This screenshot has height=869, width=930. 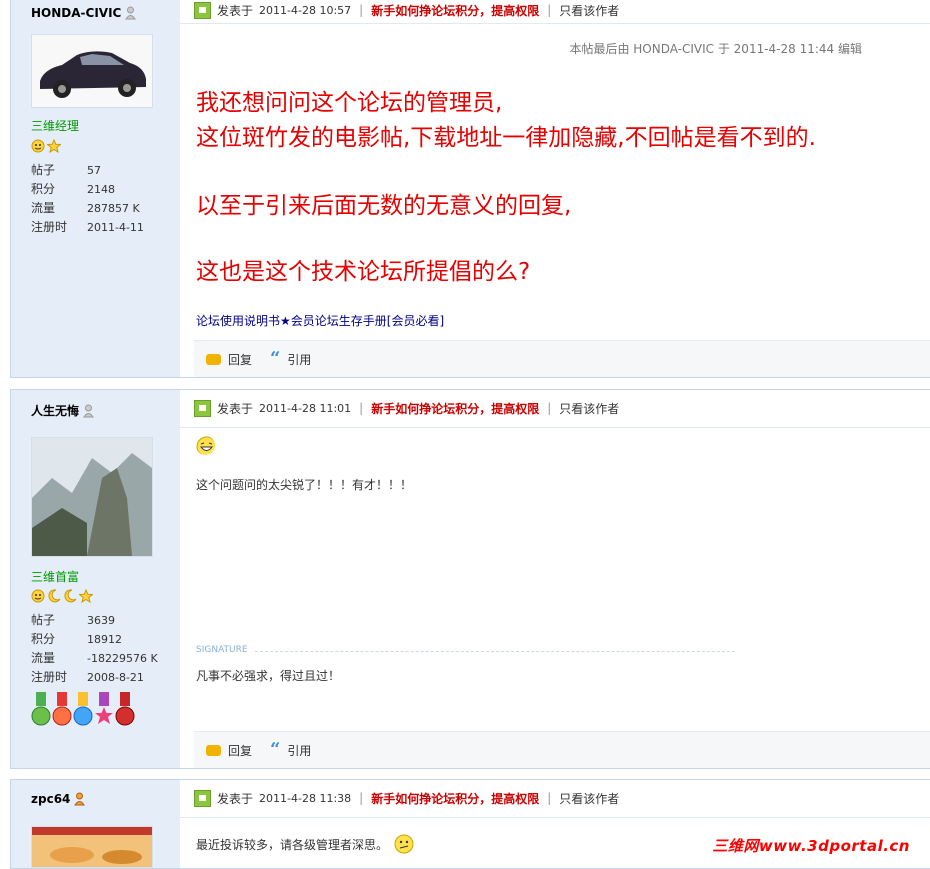 What do you see at coordinates (86, 596) in the screenshot?
I see `star-rank-icon` at bounding box center [86, 596].